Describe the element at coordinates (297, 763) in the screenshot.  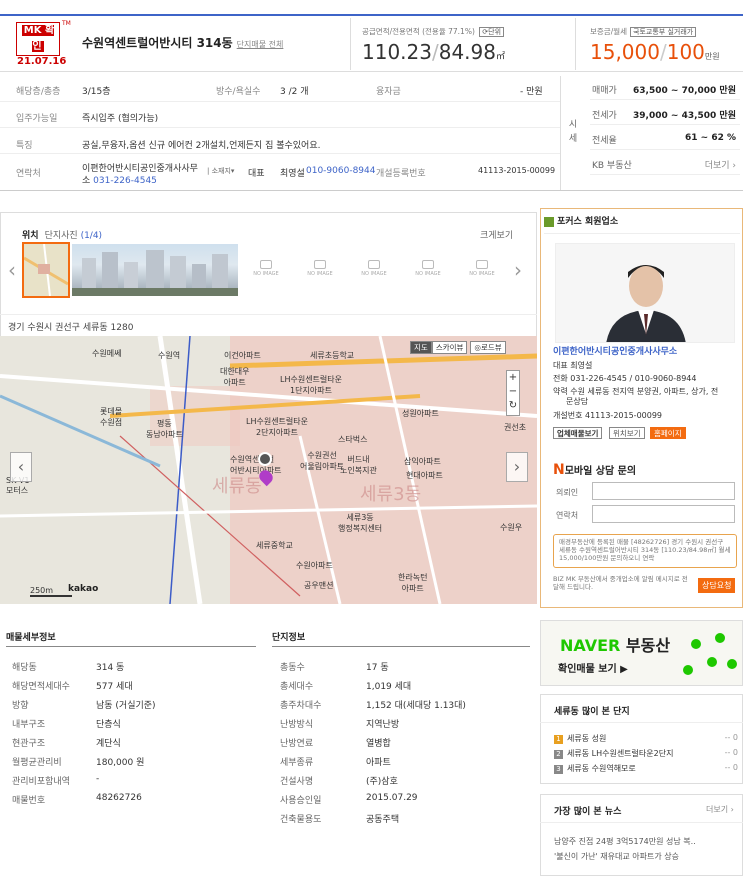
I see `complex-key: 세부종류` at that location.